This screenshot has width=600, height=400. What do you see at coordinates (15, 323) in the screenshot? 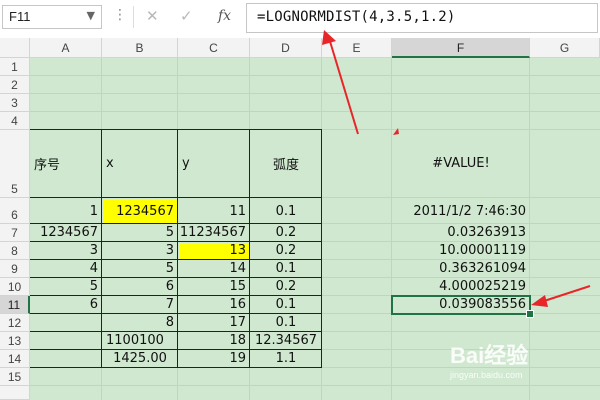
I see `row-header-12: 12` at bounding box center [15, 323].